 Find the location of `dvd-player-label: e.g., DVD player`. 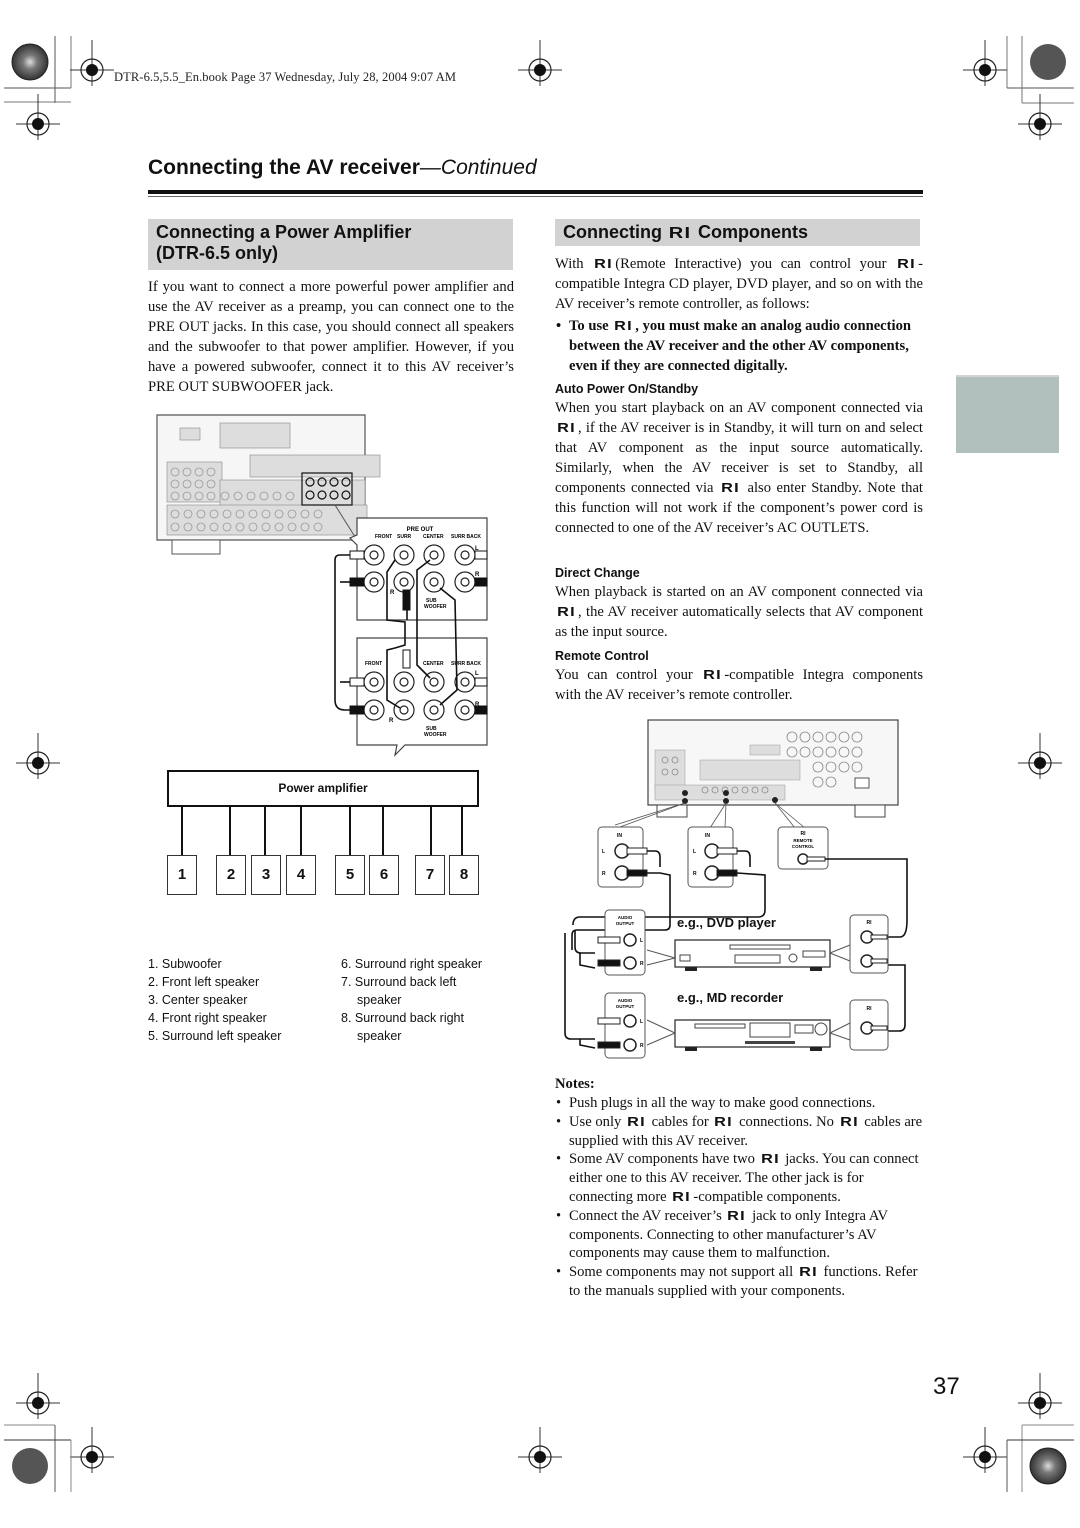

dvd-player-label: e.g., DVD player is located at coordinates (726, 922).